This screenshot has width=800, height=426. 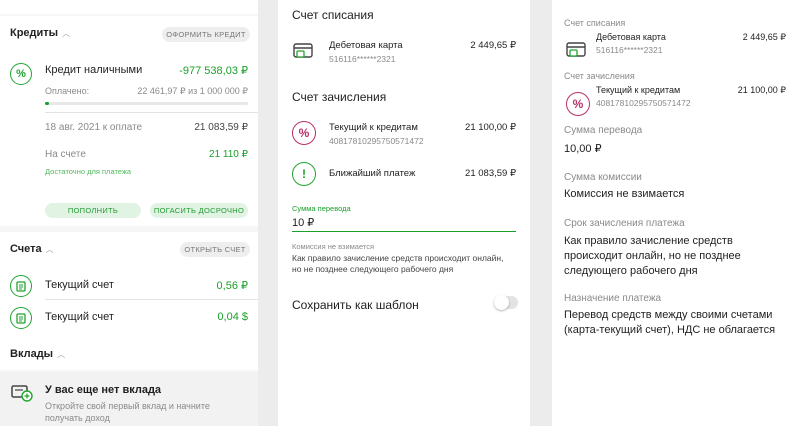 I want to click on on-account-label: На счете, so click(x=65, y=154).